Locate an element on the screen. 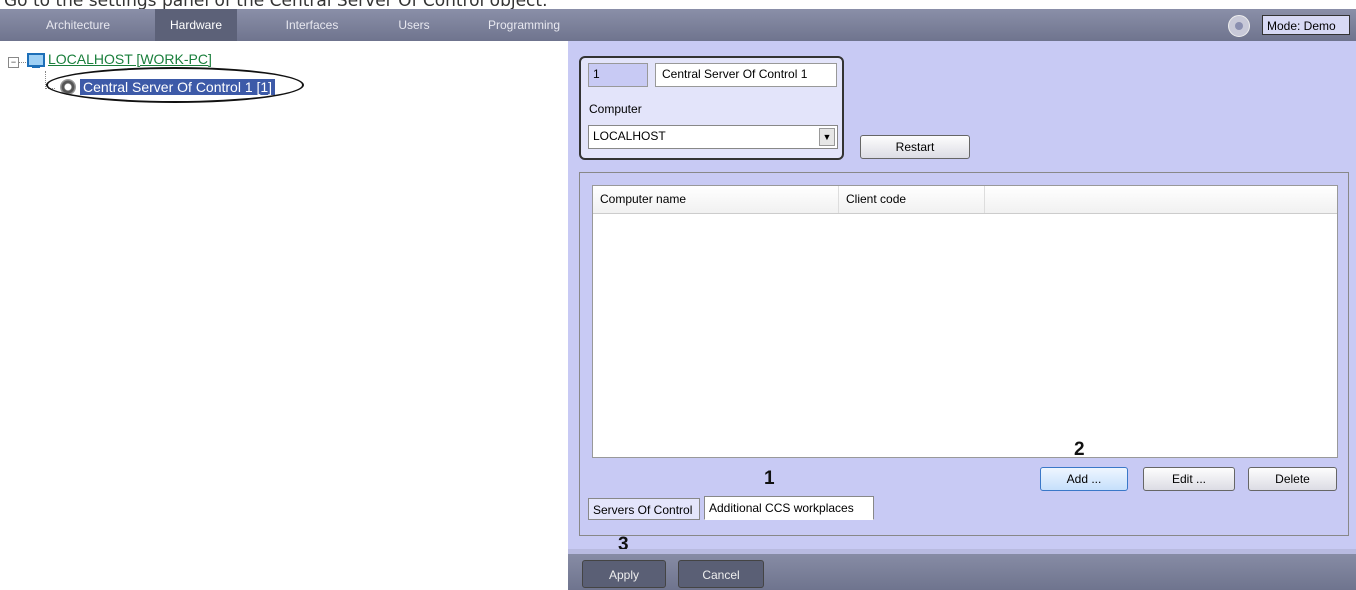 This screenshot has height=590, width=1356. tab-interfaces: Interfaces is located at coordinates (312, 25).